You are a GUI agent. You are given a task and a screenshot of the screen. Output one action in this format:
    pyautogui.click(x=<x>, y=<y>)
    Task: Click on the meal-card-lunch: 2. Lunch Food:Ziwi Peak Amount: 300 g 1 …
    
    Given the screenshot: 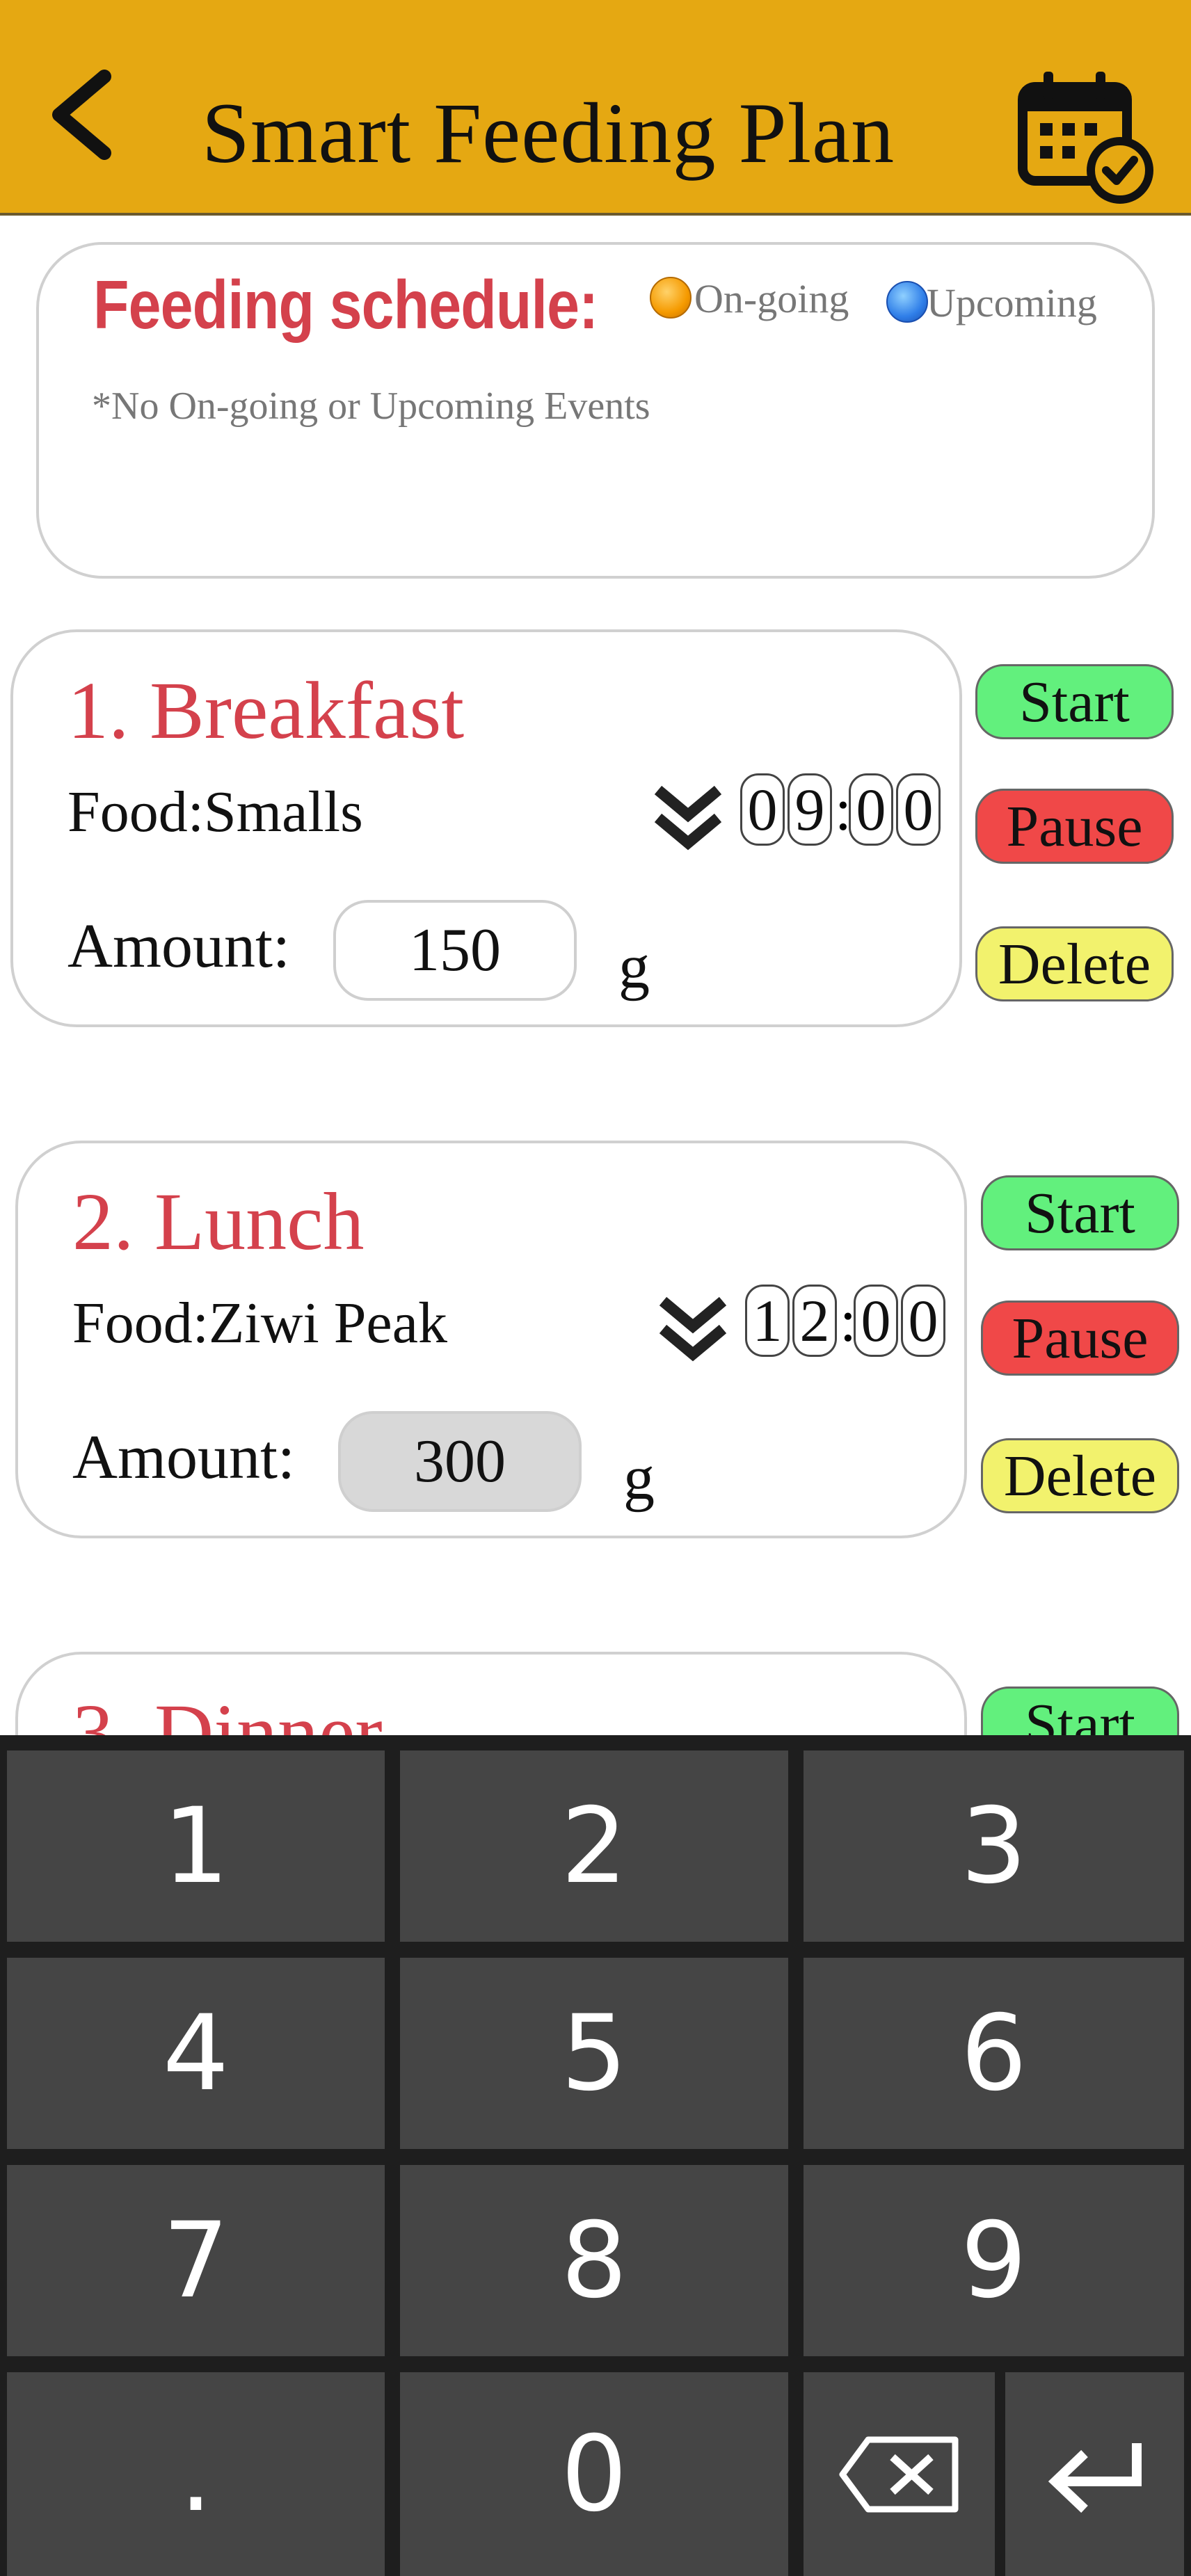 What is the action you would take?
    pyautogui.click(x=491, y=1339)
    